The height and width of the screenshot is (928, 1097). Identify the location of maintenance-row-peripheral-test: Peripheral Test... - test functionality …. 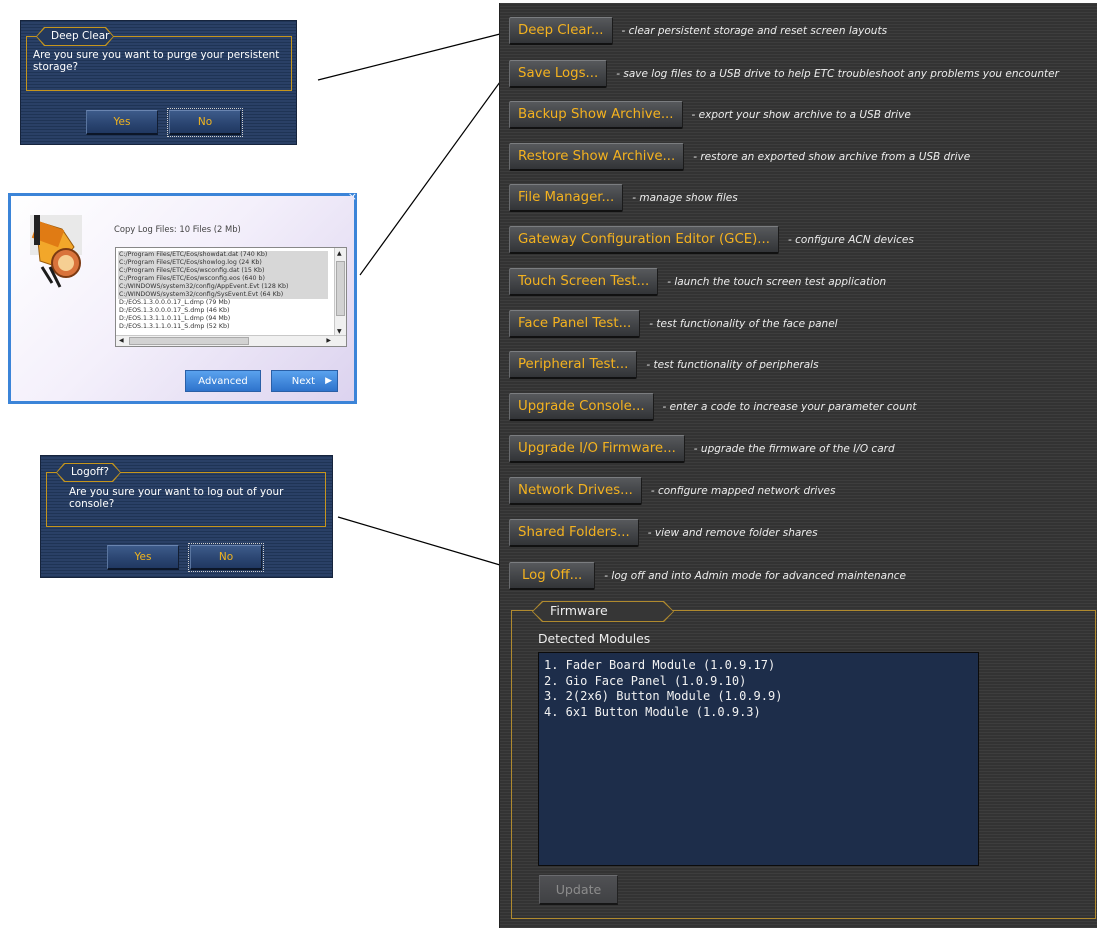
(664, 365).